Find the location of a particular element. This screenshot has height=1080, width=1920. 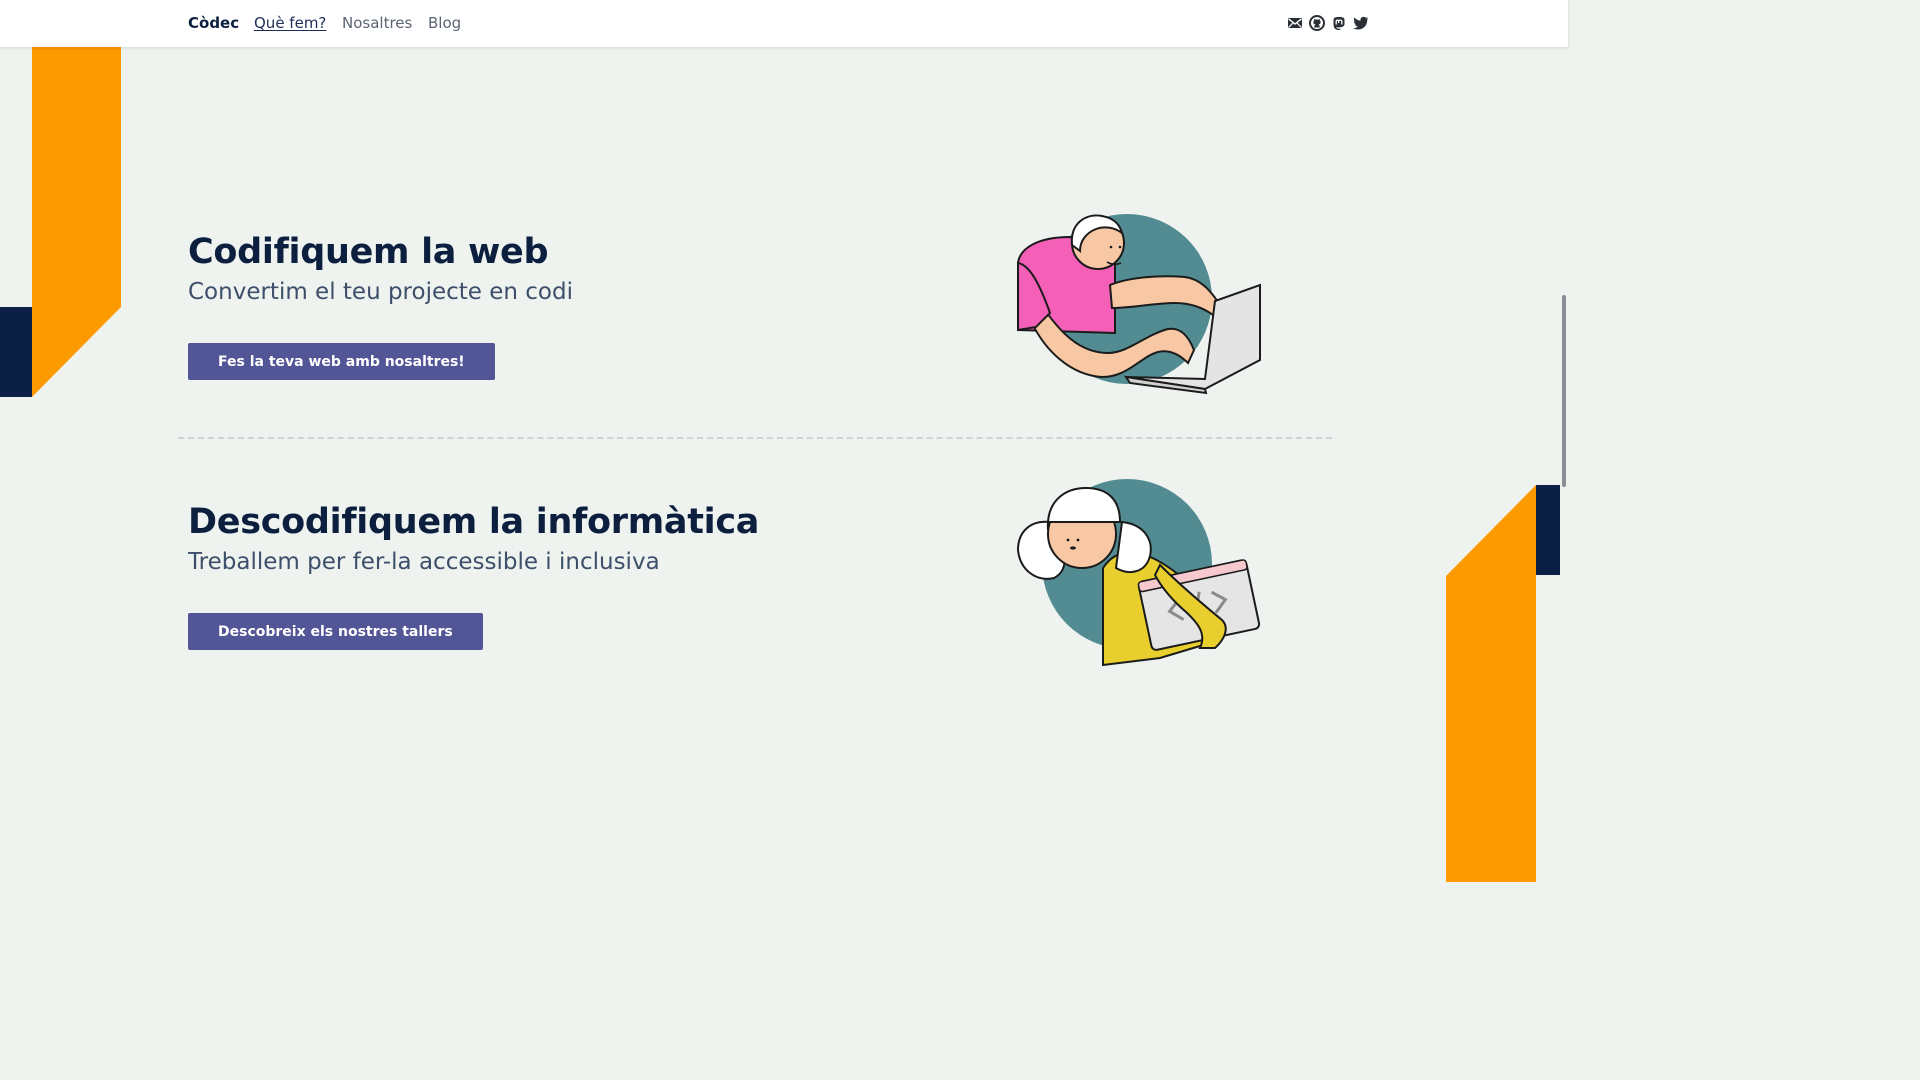

nav-link-nosaltres: Nosaltres is located at coordinates (377, 23).